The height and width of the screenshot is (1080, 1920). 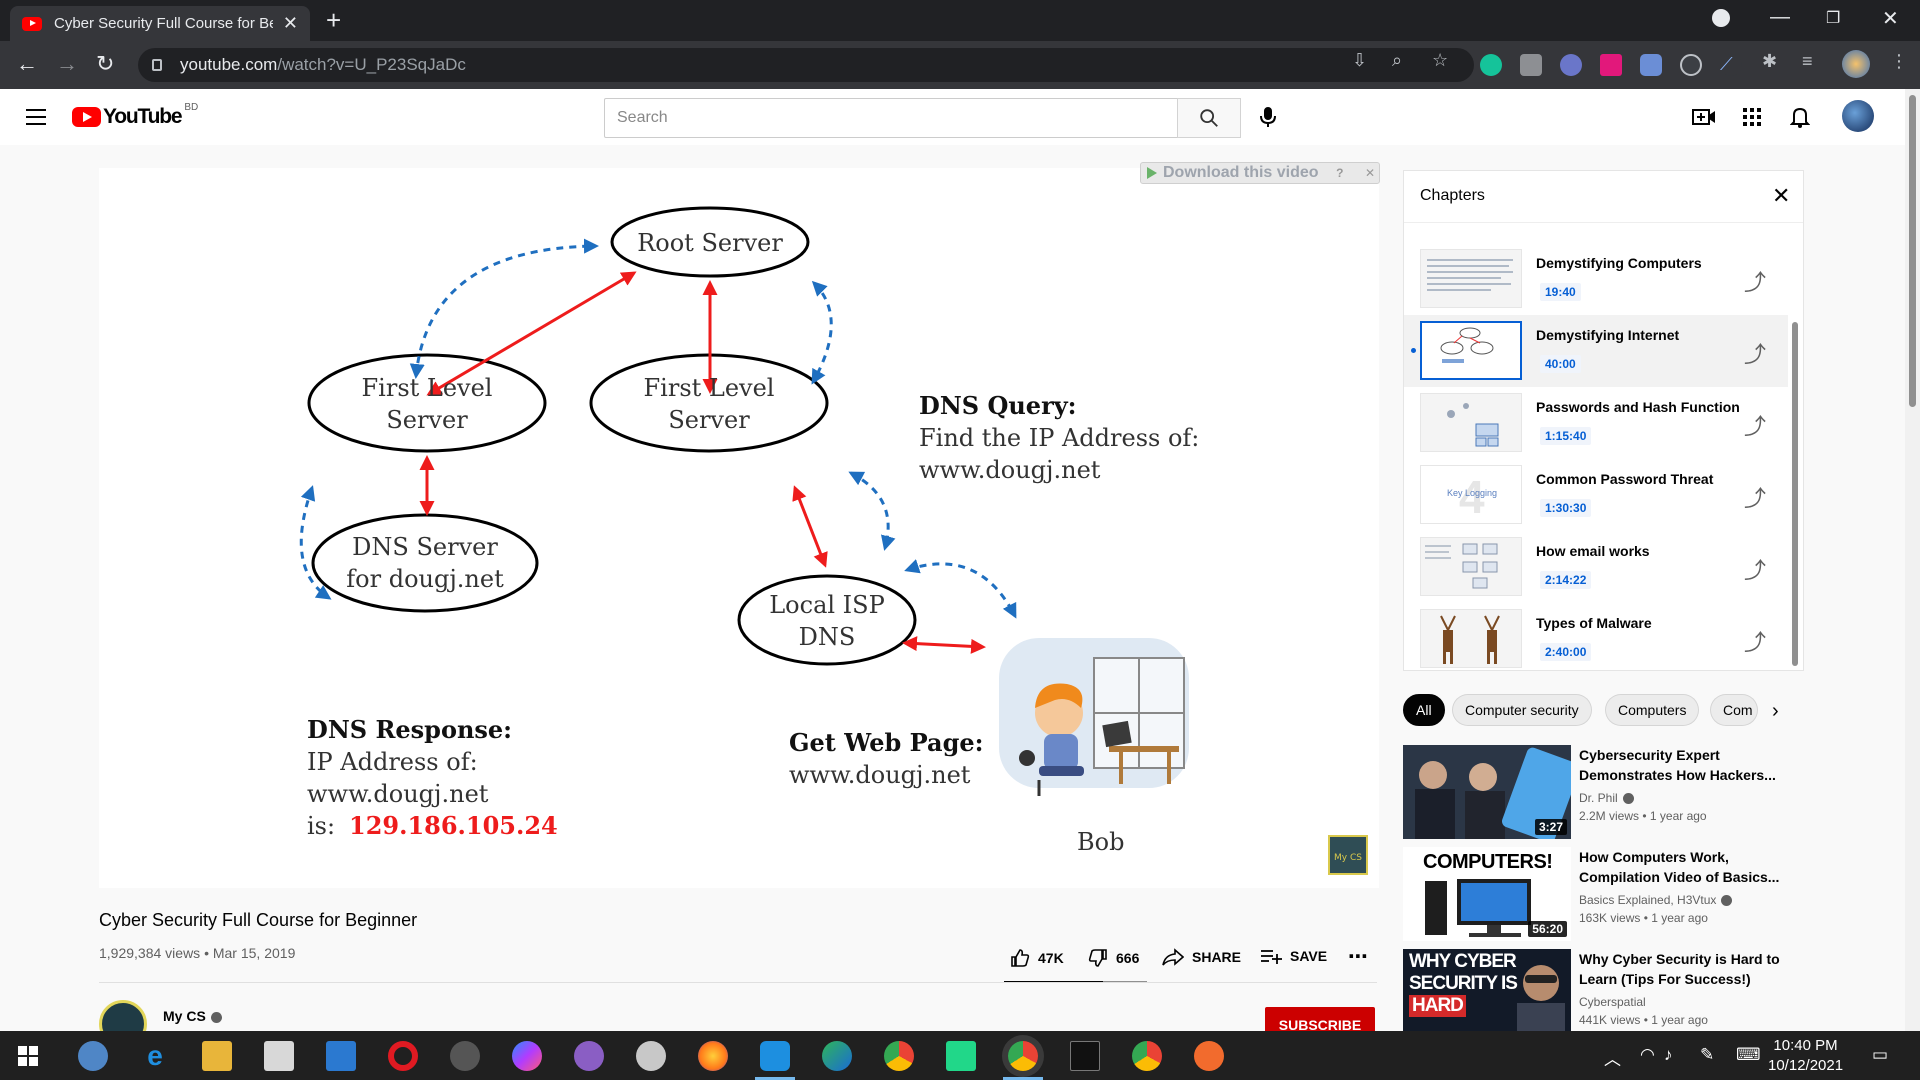 I want to click on chapter-timestamp: 2:40:00, so click(x=1566, y=652).